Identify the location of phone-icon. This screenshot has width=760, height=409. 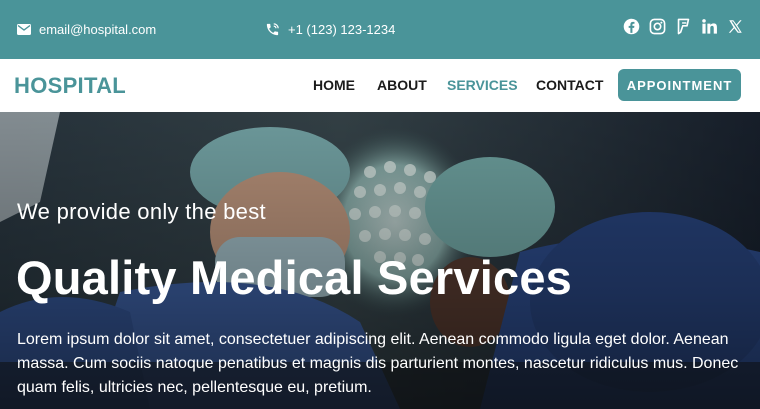
(272, 29).